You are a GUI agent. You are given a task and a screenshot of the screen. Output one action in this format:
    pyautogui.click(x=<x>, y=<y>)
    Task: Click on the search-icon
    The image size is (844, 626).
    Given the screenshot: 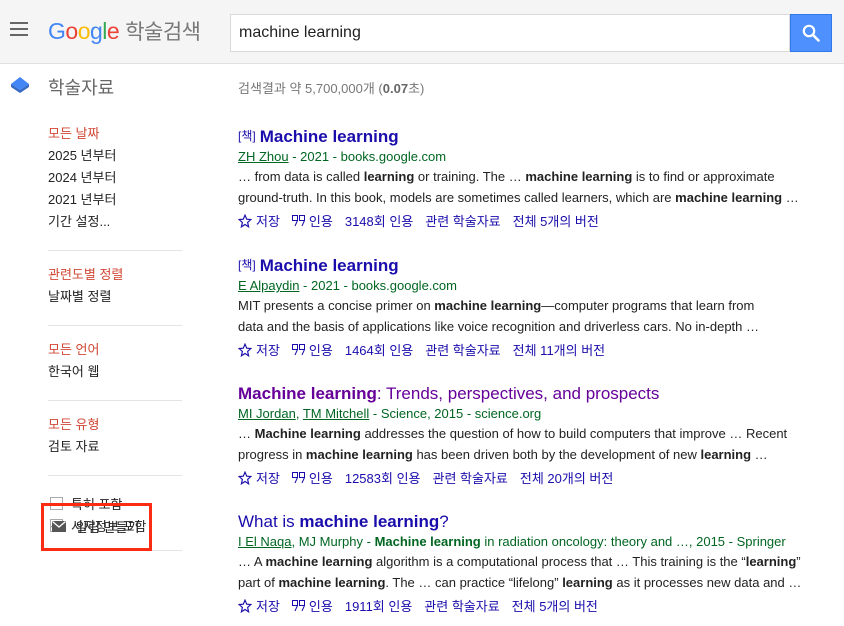 What is the action you would take?
    pyautogui.click(x=811, y=33)
    